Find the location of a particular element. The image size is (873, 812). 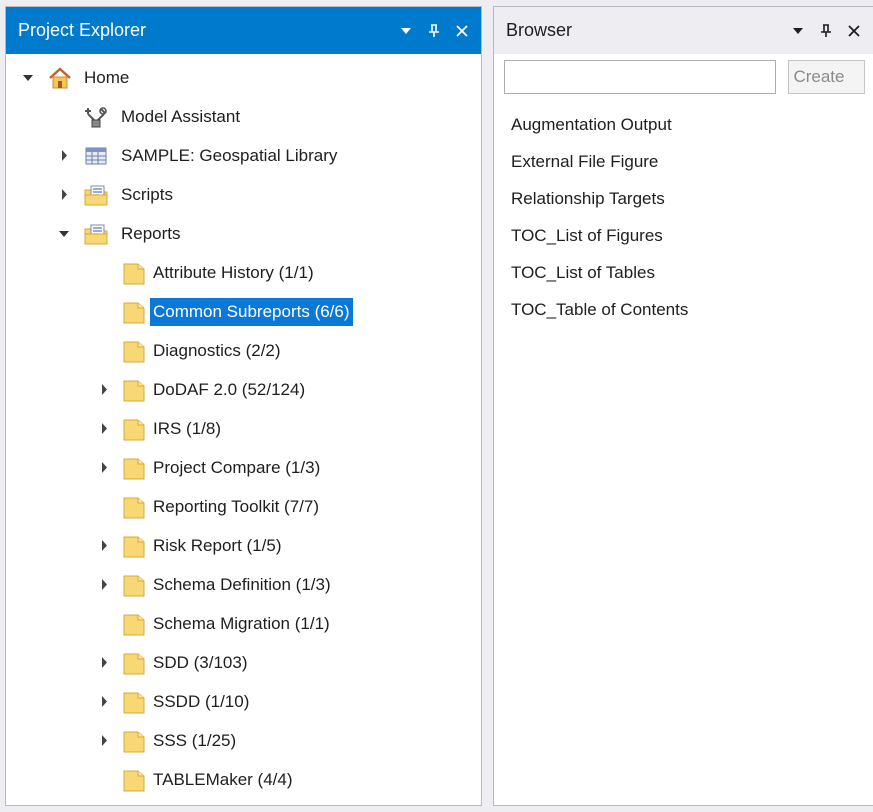

tree-item-label: Project Compare (1/3) is located at coordinates (237, 467).